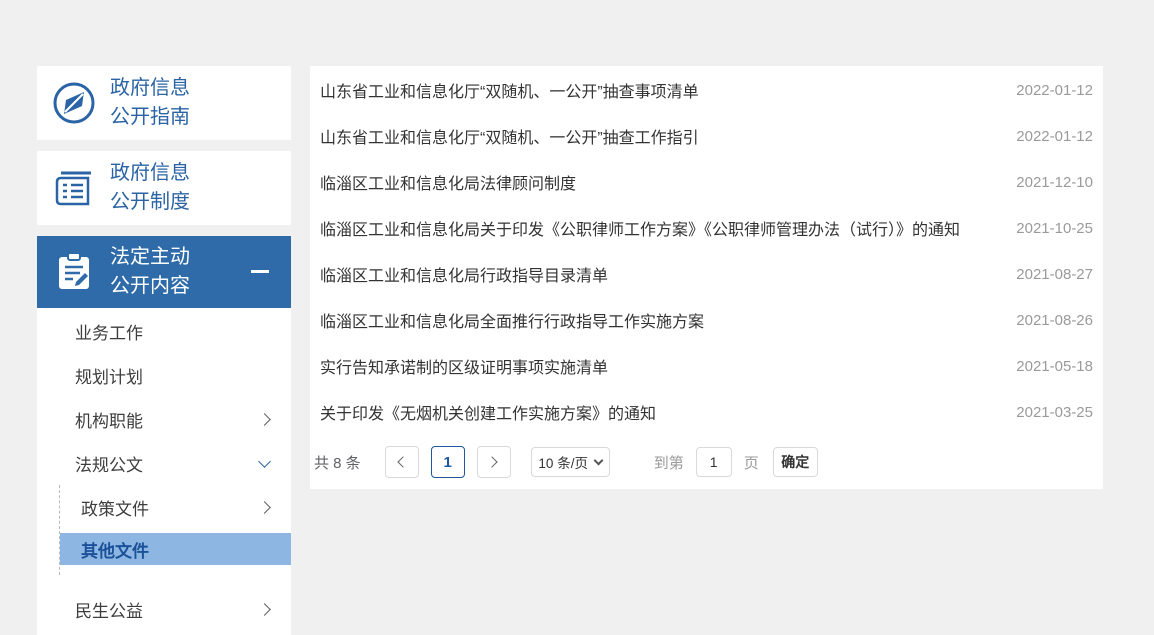 This screenshot has height=635, width=1154. What do you see at coordinates (1054, 228) in the screenshot?
I see `document-date: 2021-10-25` at bounding box center [1054, 228].